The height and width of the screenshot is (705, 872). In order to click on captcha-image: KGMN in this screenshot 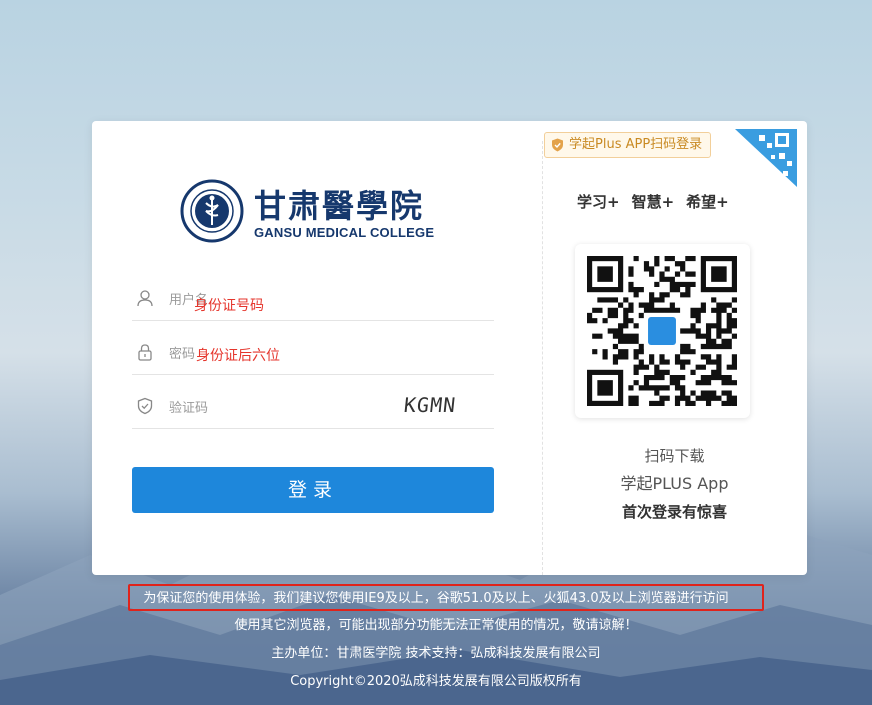, I will do `click(448, 408)`.